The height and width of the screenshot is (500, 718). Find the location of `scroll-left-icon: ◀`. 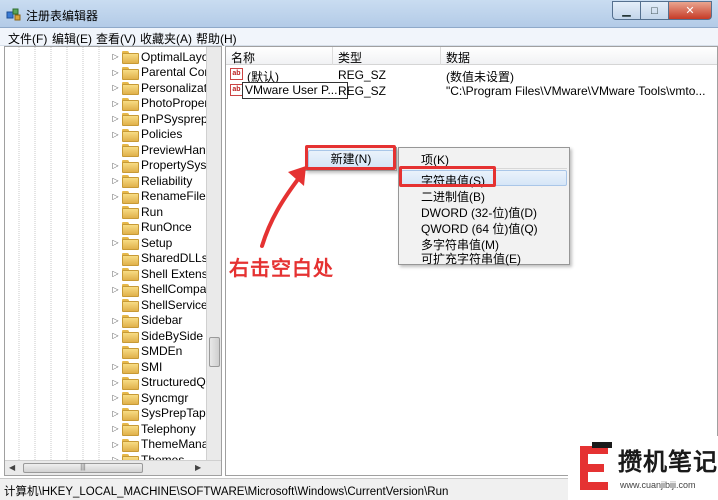

scroll-left-icon: ◀ is located at coordinates (12, 467).